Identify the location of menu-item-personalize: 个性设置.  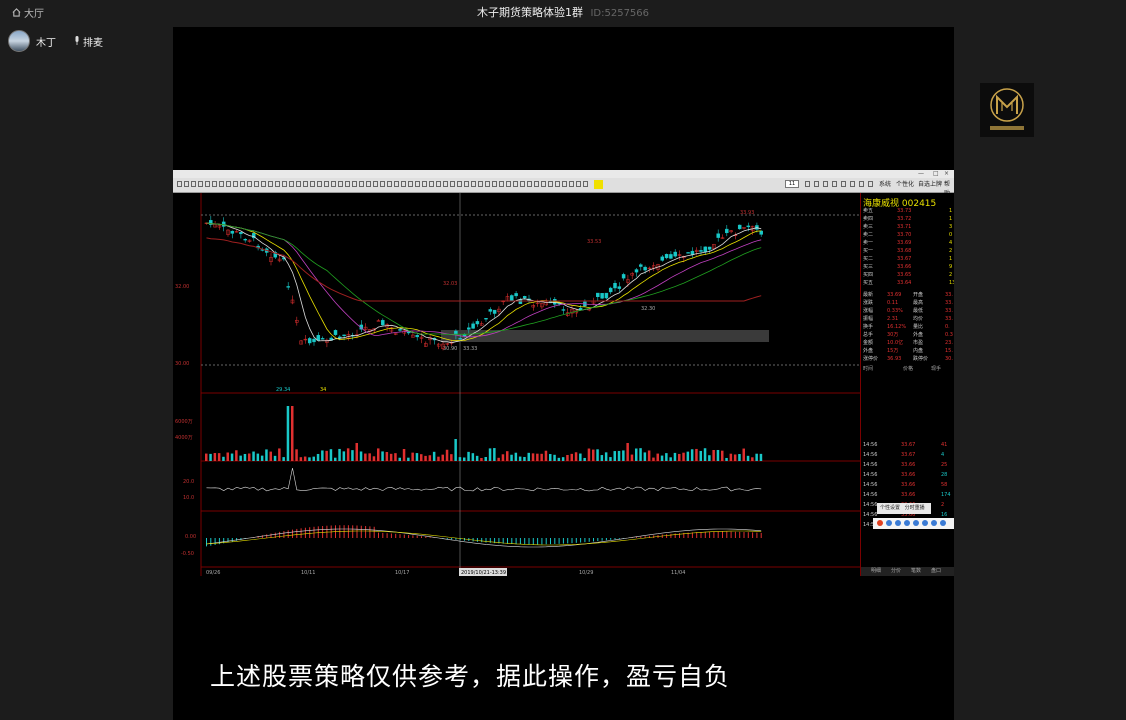
(890, 508).